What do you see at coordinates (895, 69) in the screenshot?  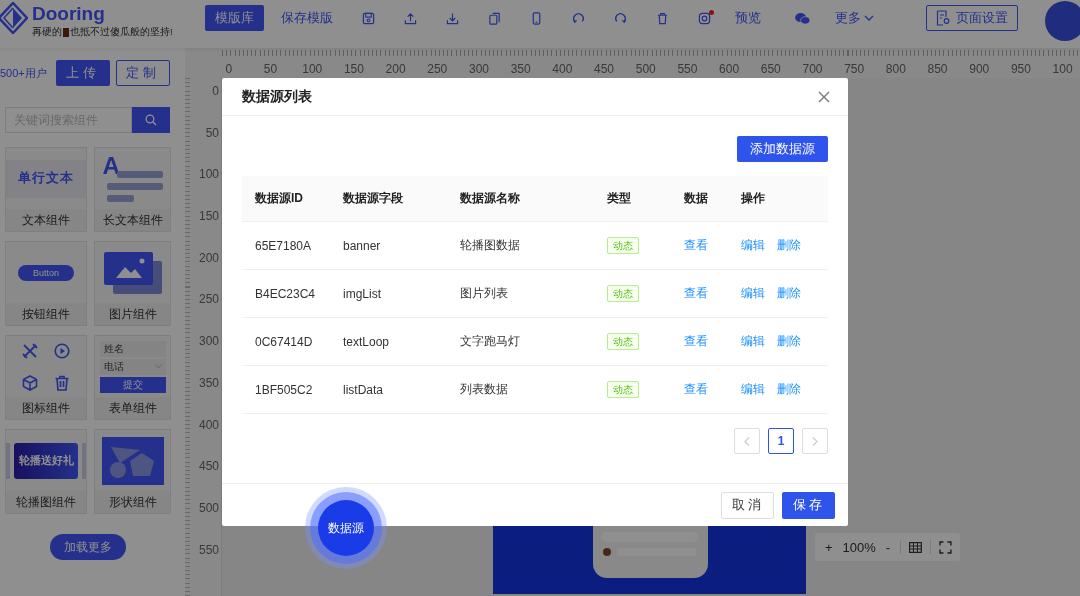 I see `ruler-label: 800` at bounding box center [895, 69].